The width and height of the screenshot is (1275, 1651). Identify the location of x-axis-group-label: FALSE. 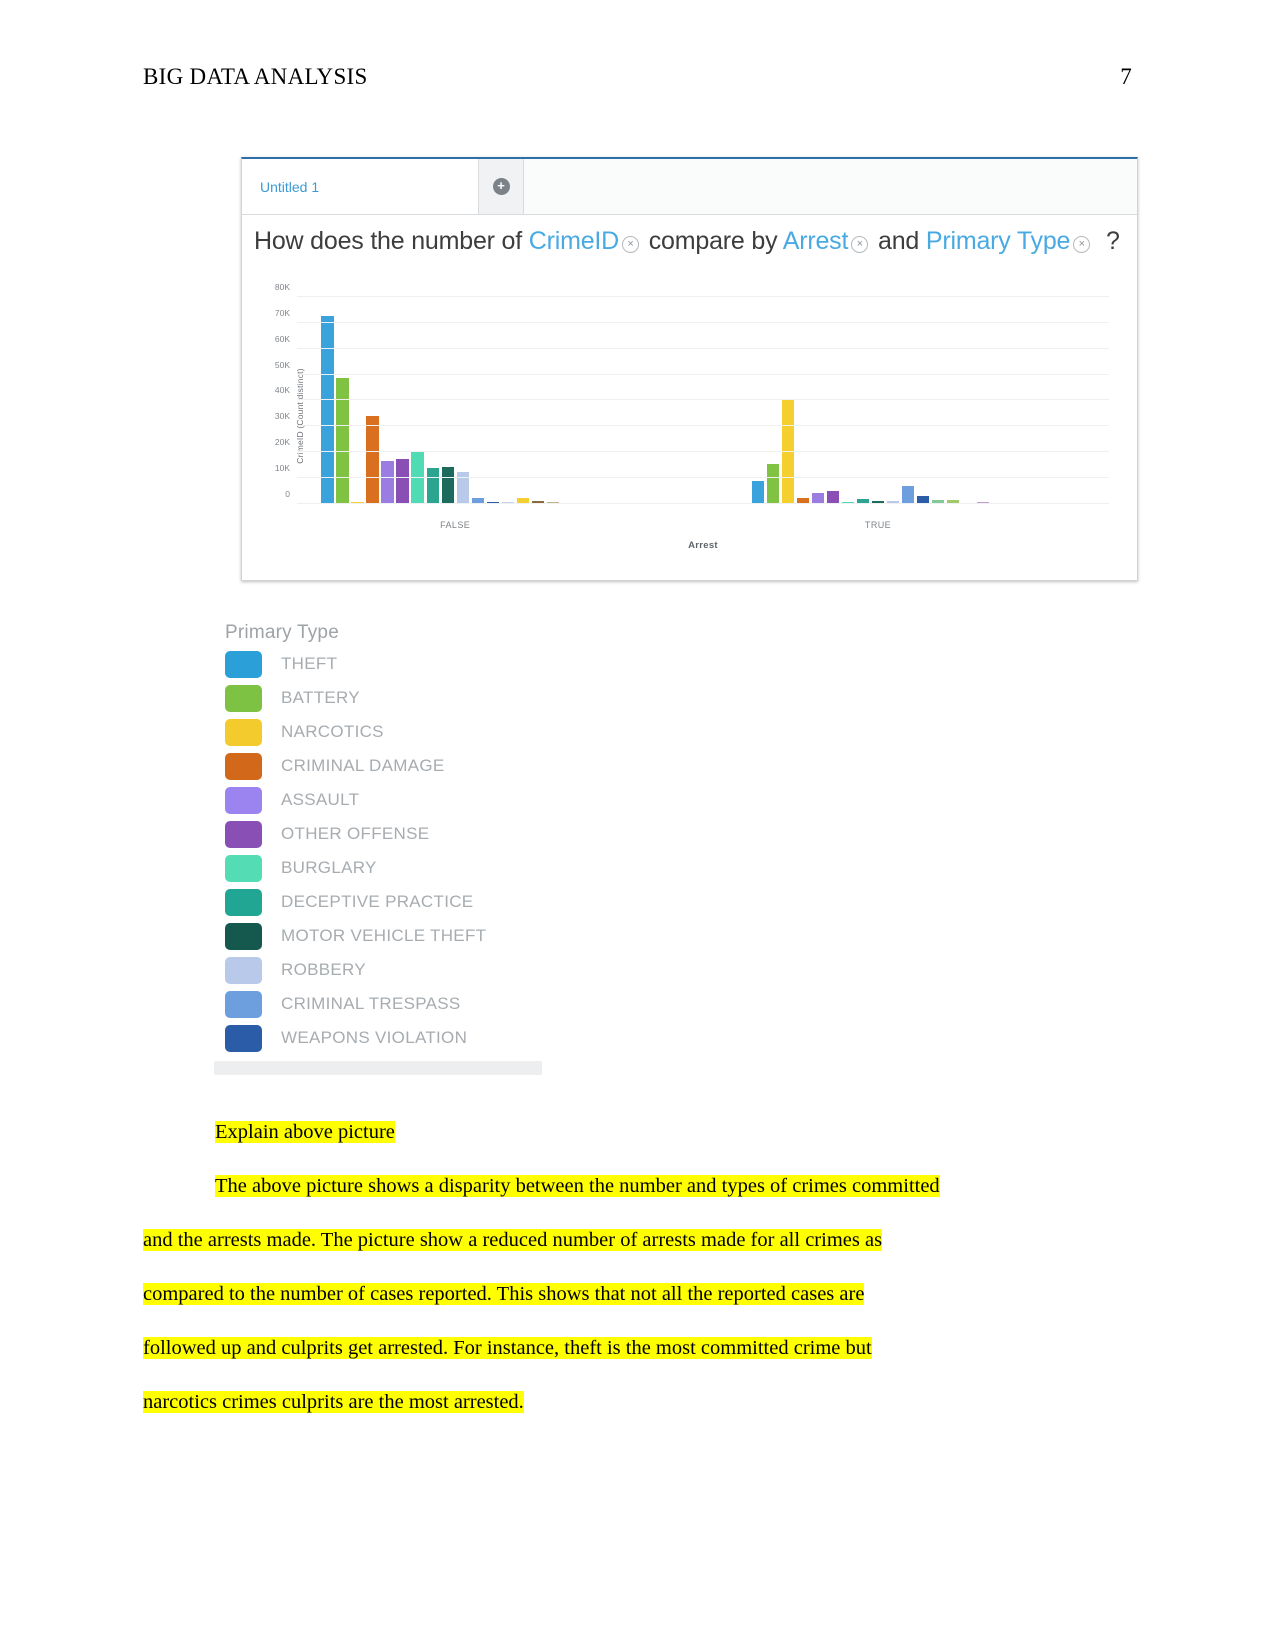
(455, 525).